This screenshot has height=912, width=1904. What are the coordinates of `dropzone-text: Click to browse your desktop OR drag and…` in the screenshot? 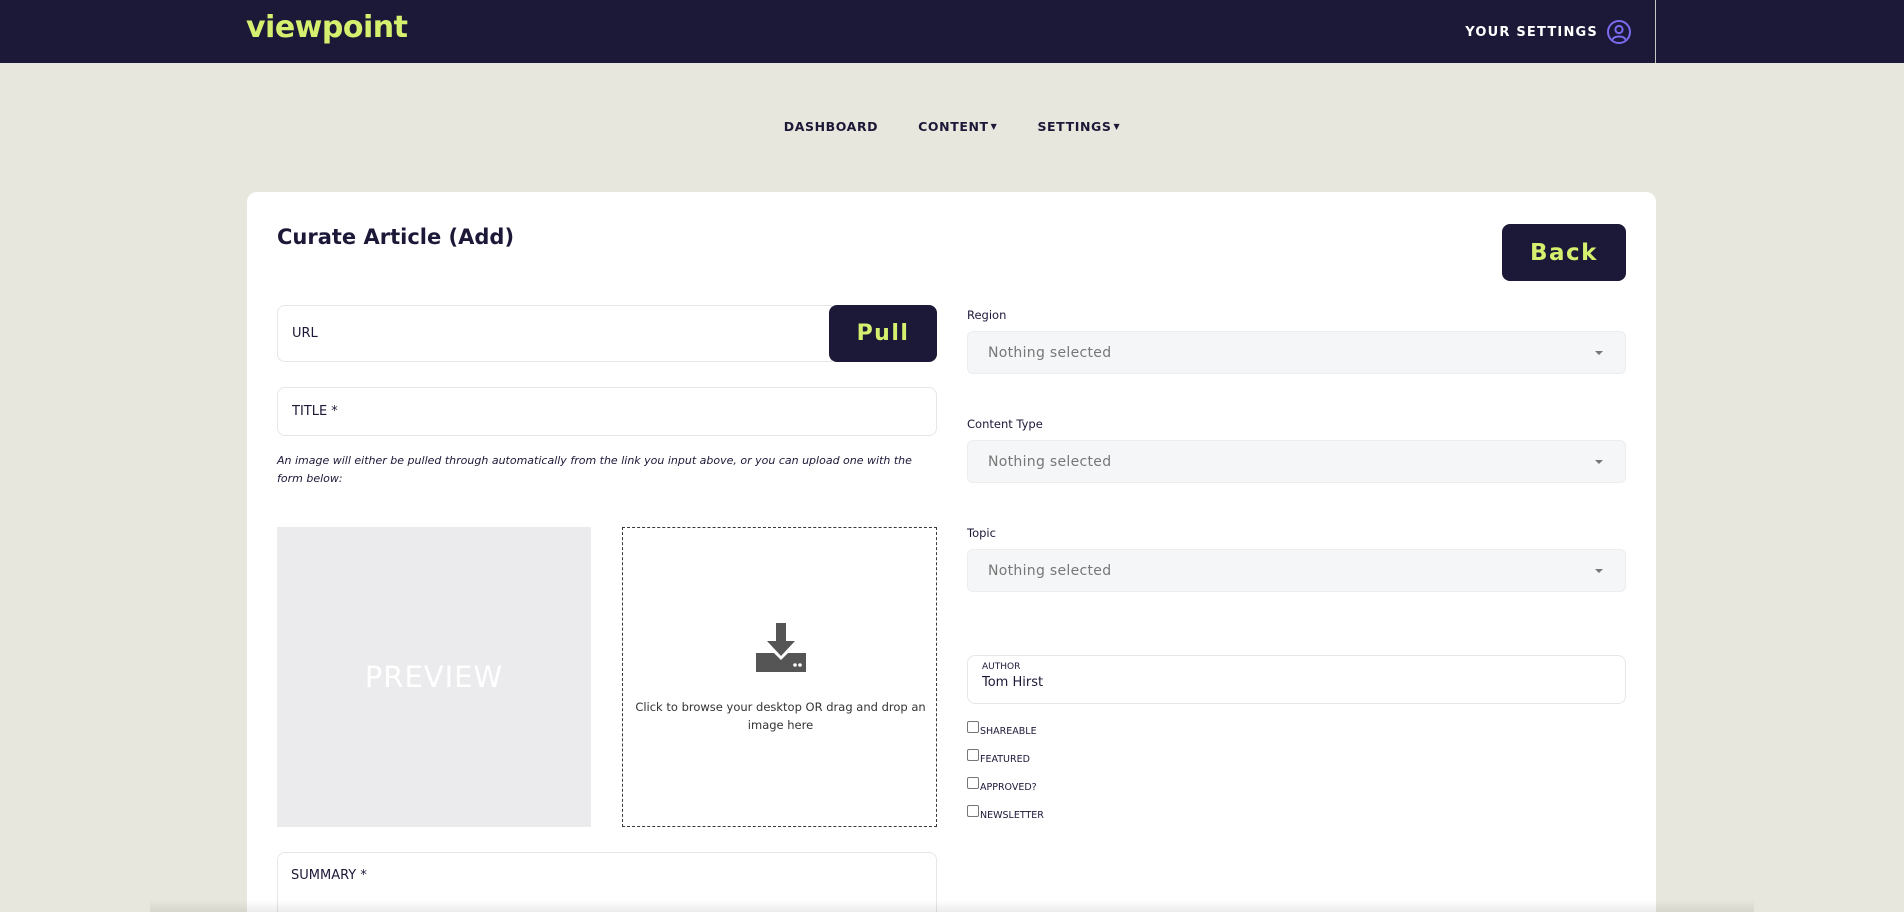 It's located at (780, 716).